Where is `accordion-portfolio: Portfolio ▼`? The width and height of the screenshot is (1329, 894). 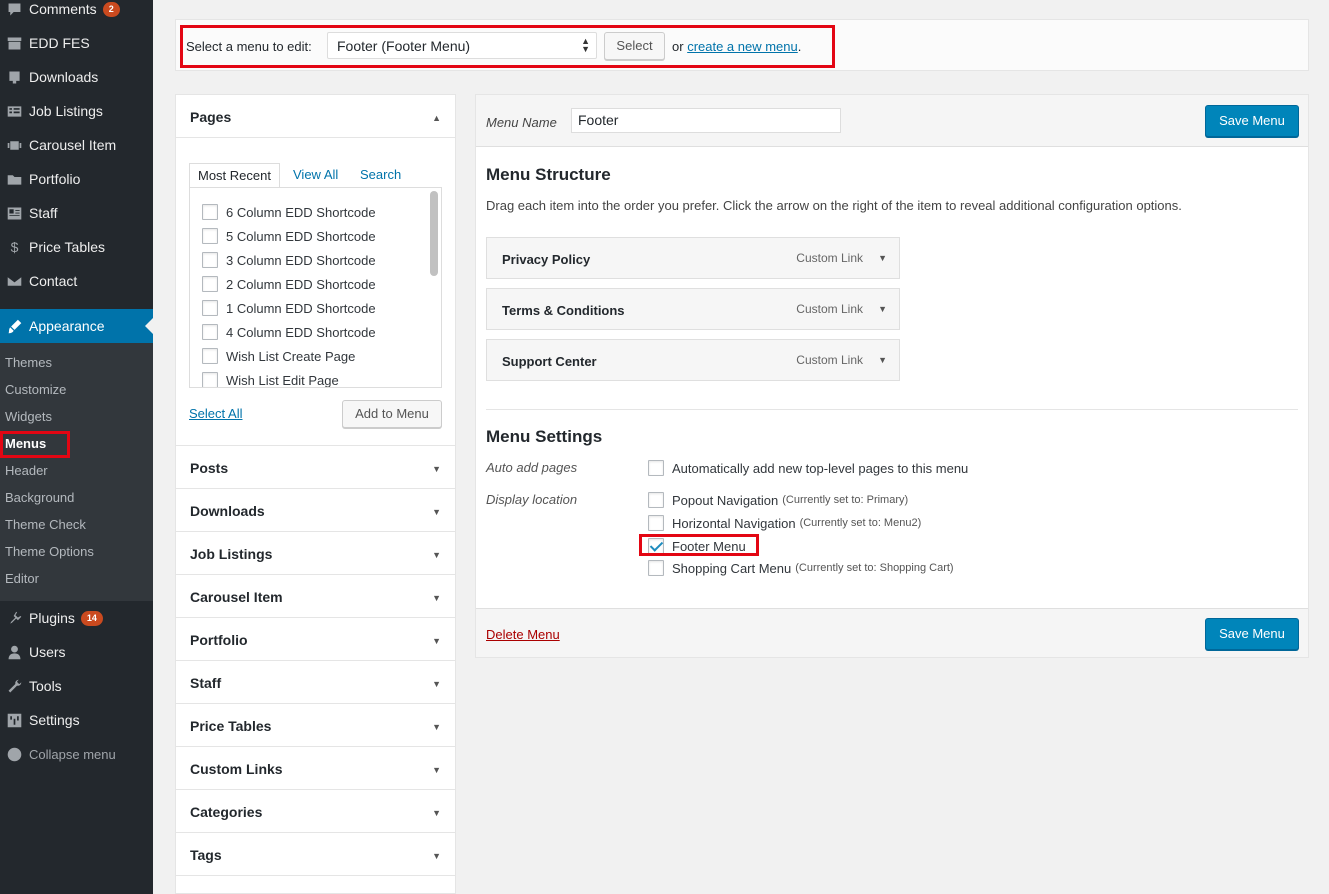
accordion-portfolio: Portfolio ▼ is located at coordinates (315, 639).